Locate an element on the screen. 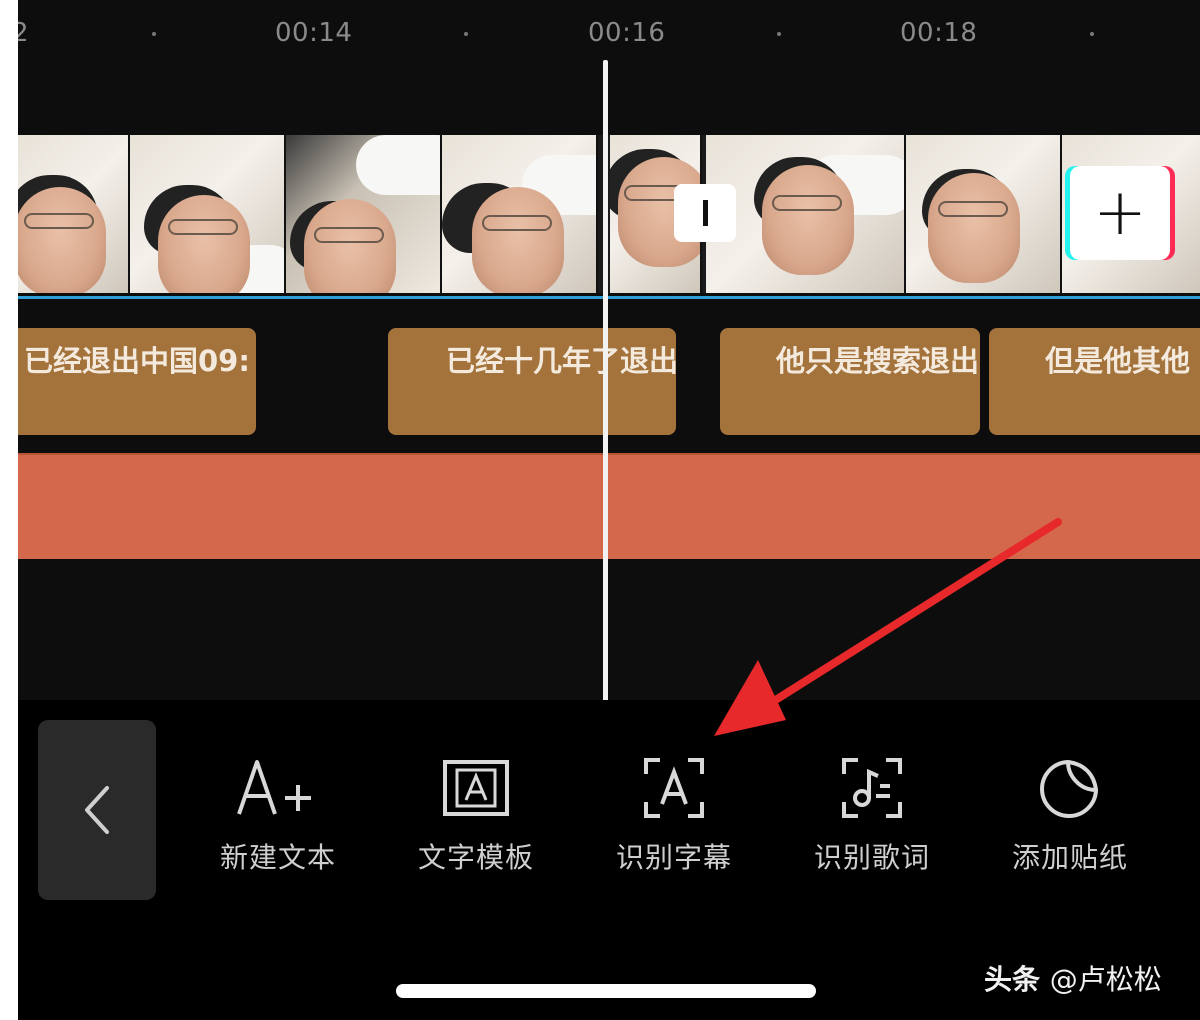 The height and width of the screenshot is (1020, 1200). transition-bar-icon is located at coordinates (705, 213).